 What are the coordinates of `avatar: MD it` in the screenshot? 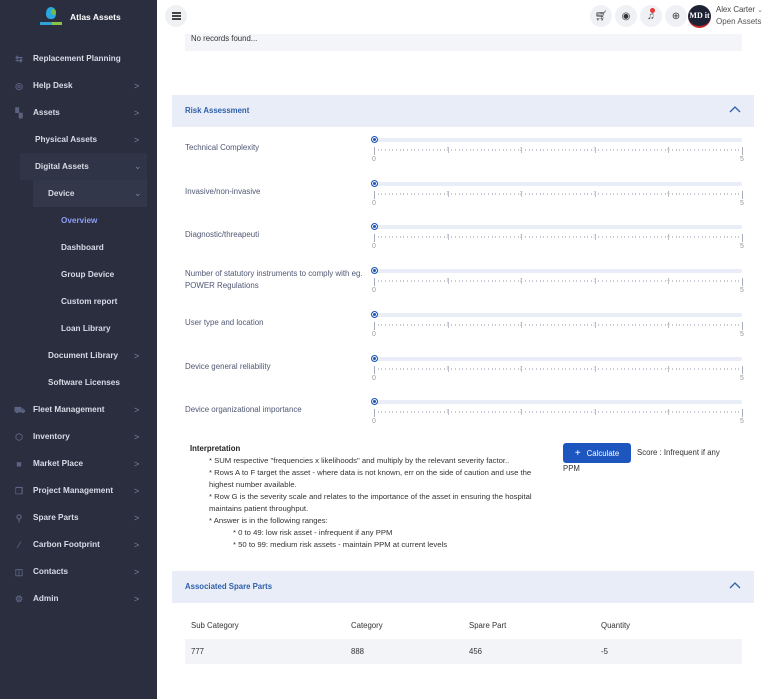 It's located at (699, 16).